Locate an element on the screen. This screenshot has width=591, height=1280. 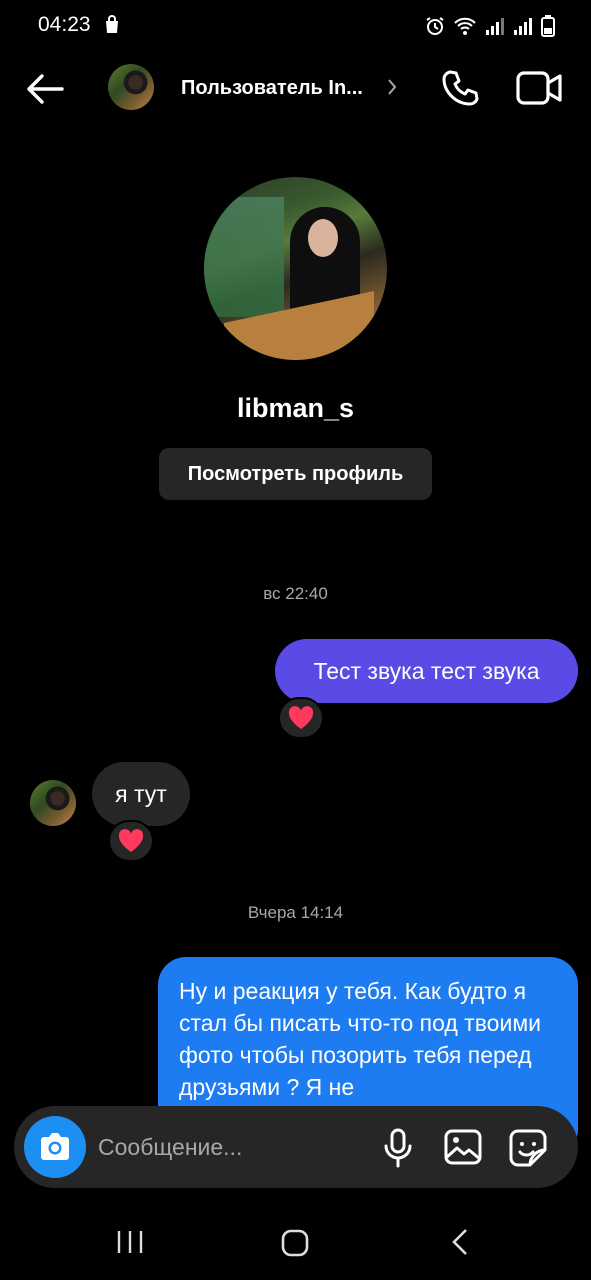
home-button is located at coordinates (295, 1245).